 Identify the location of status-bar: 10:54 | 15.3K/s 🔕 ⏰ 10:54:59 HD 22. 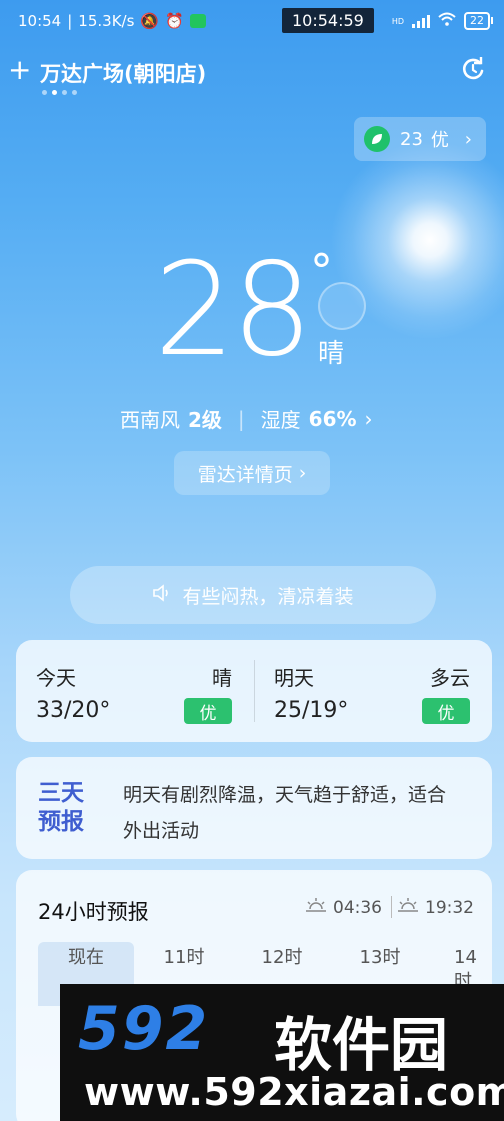
(253, 22).